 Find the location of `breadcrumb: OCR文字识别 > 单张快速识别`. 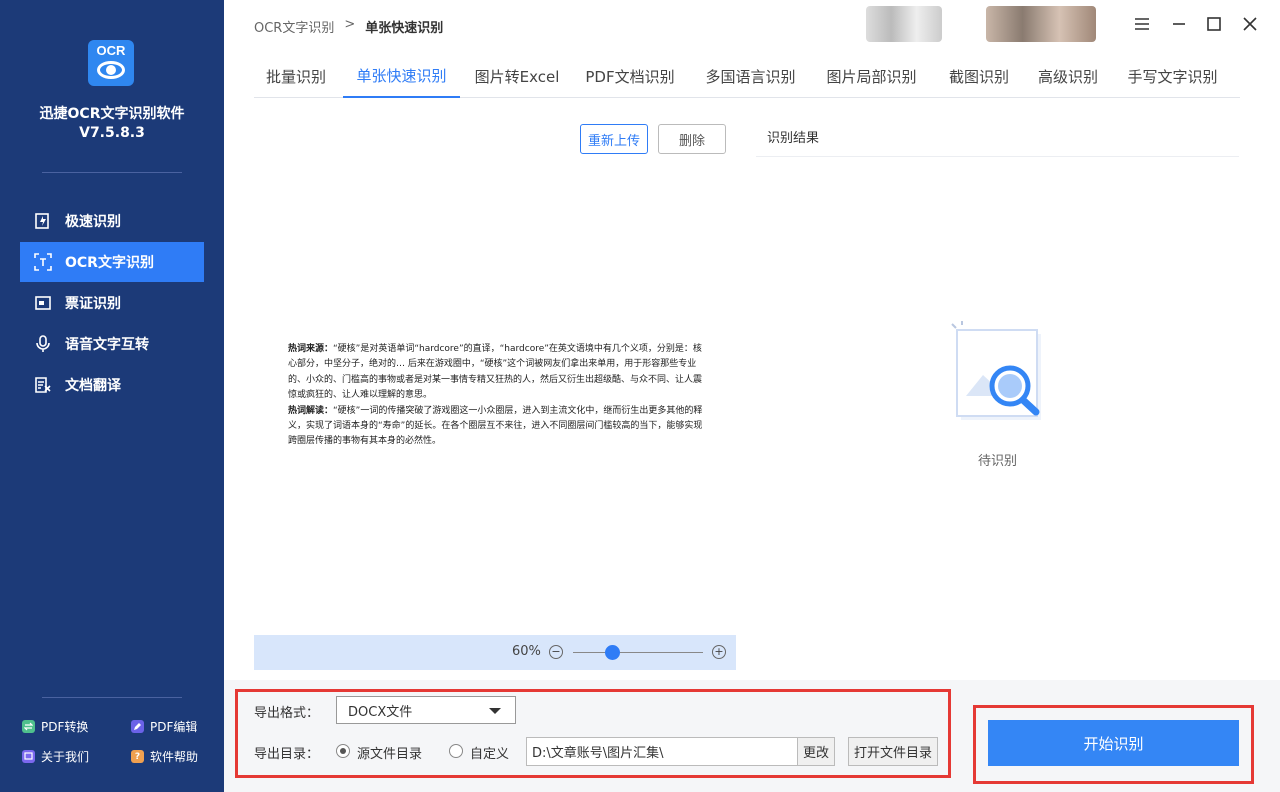

breadcrumb: OCR文字识别 > 单张快速识别 is located at coordinates (348, 26).